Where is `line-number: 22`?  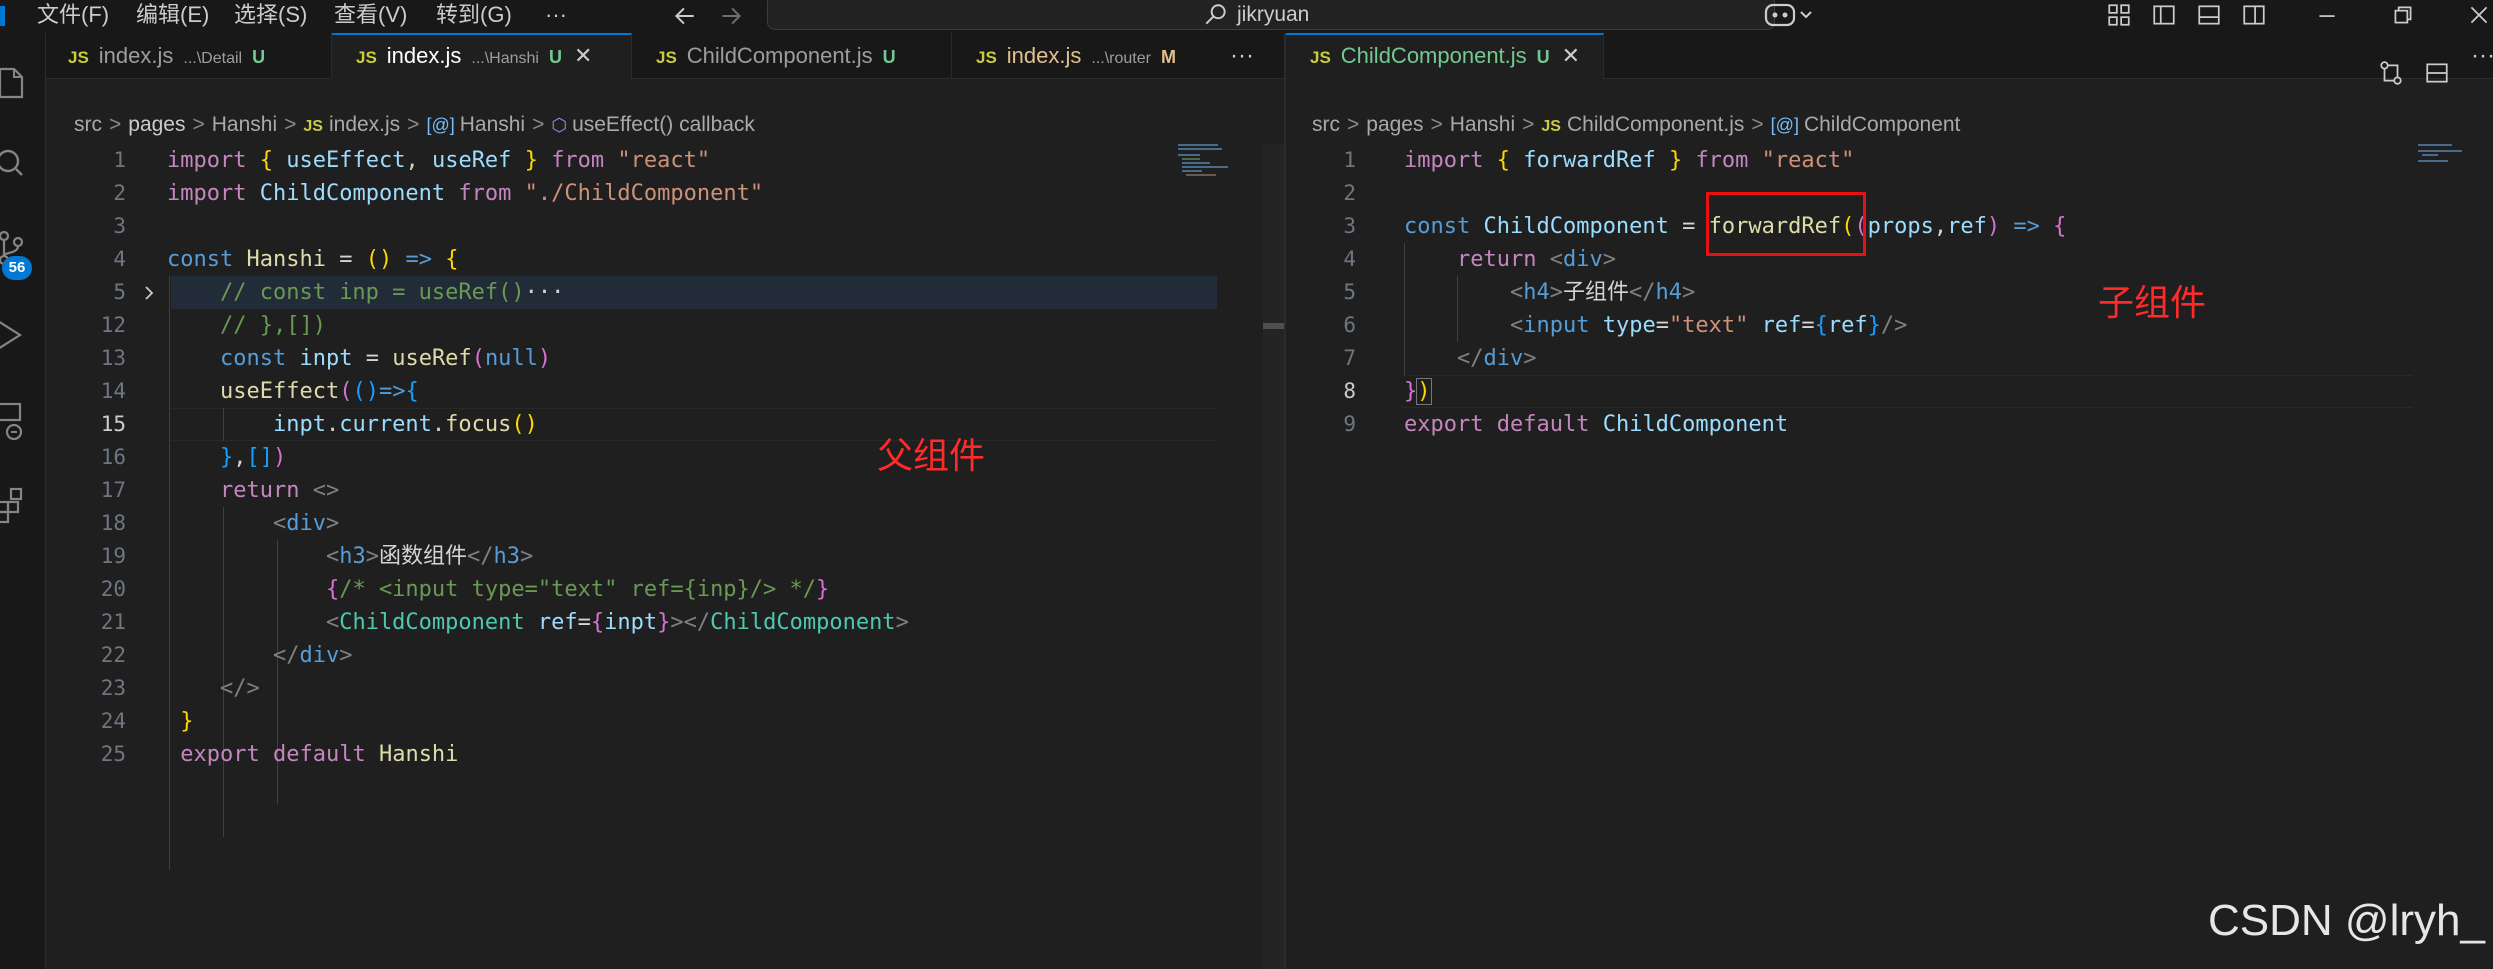 line-number: 22 is located at coordinates (113, 655).